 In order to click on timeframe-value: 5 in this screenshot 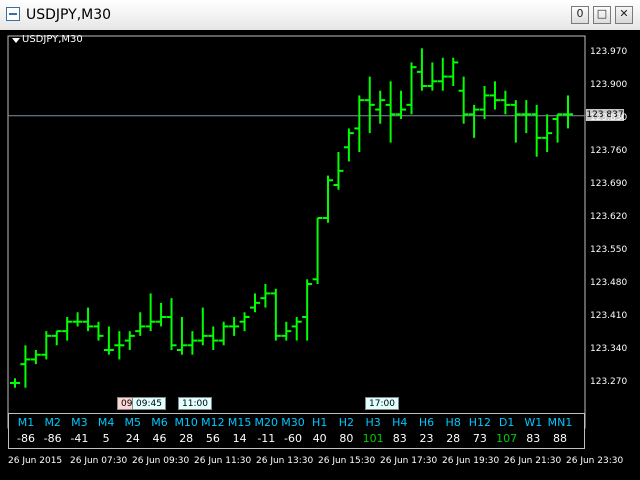, I will do `click(106, 438)`.